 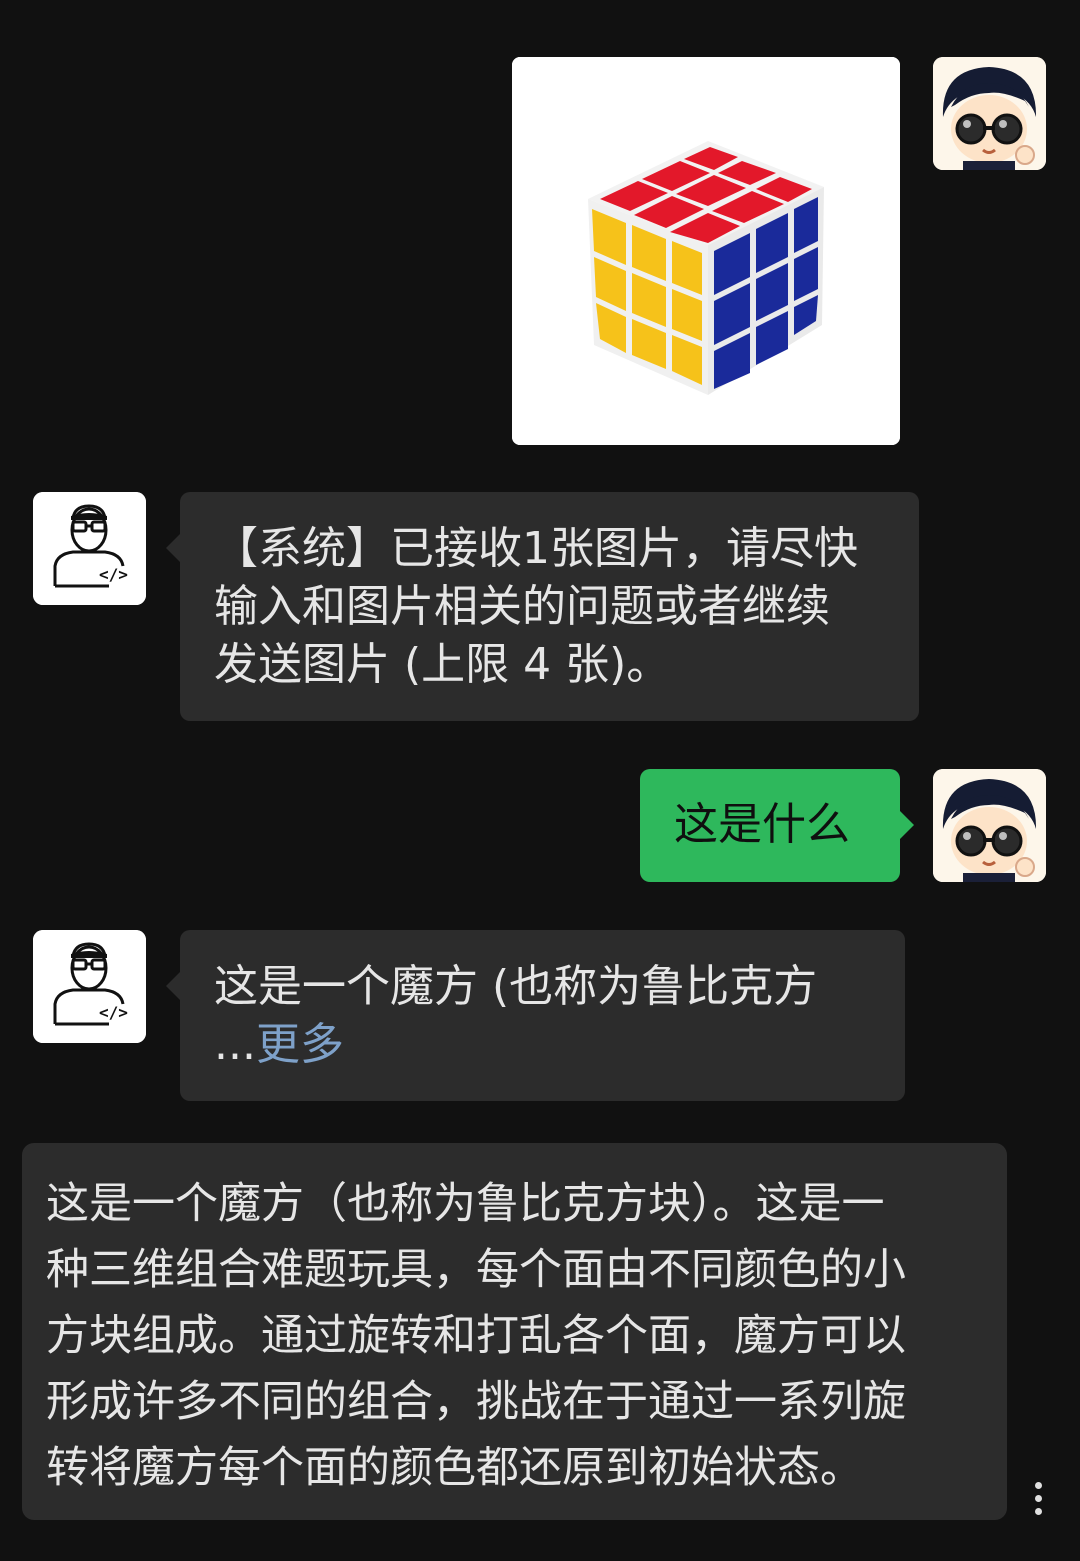 I want to click on message-text-line: 这是一个魔方 (也称为鲁比克方, so click(x=516, y=986).